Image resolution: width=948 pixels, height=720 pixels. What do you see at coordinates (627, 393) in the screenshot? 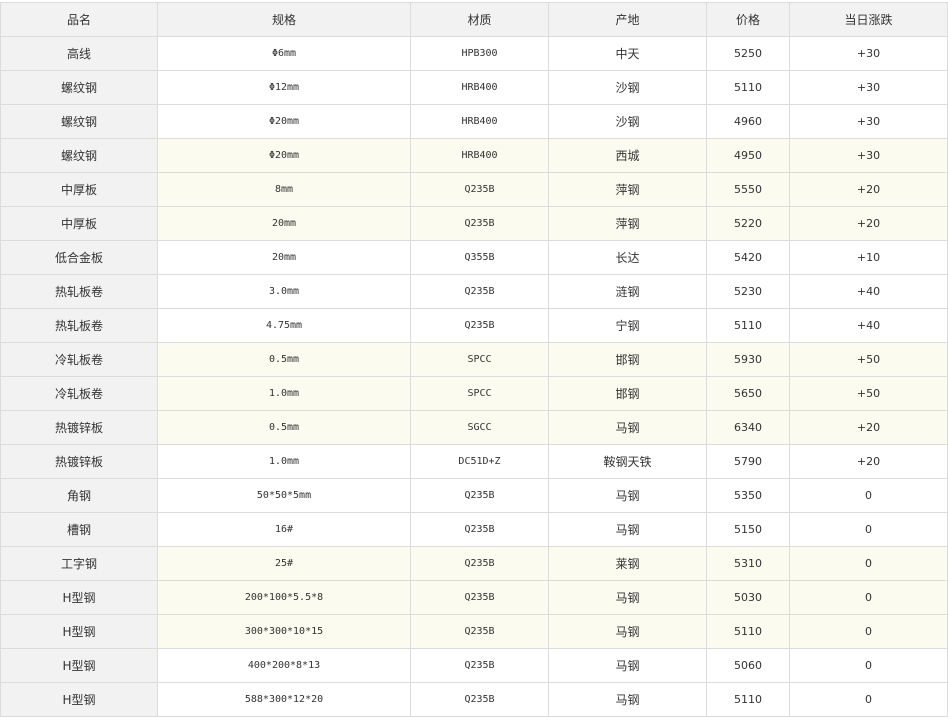
I see `origin-cell: 邯钢` at bounding box center [627, 393].